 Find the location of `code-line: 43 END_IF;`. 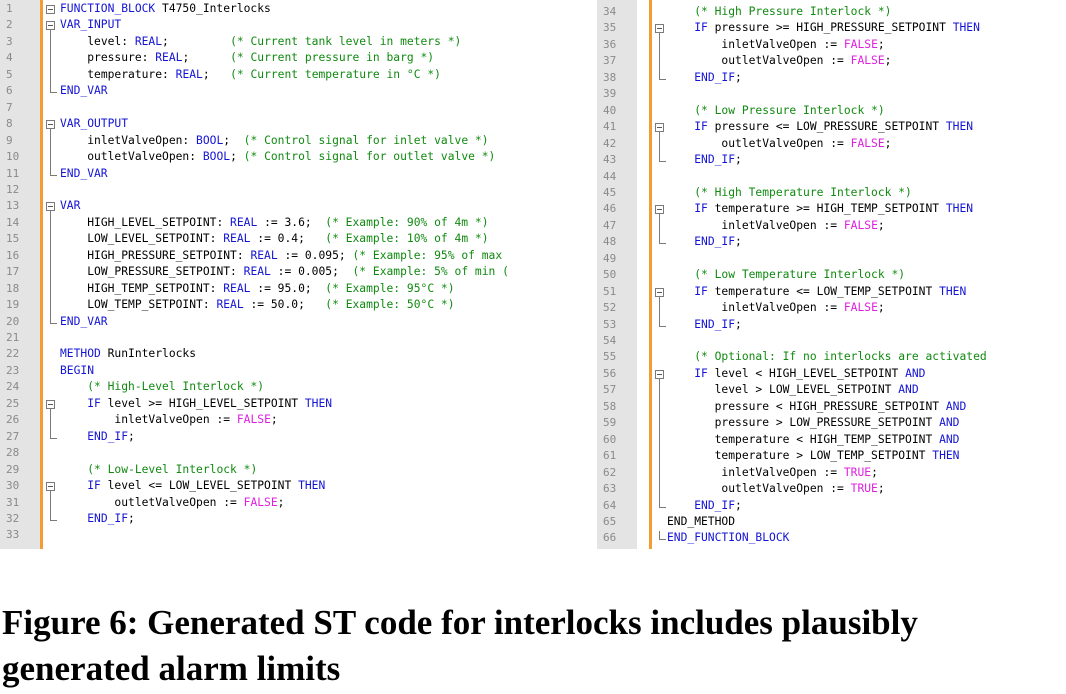

code-line: 43 END_IF; is located at coordinates (831, 160).